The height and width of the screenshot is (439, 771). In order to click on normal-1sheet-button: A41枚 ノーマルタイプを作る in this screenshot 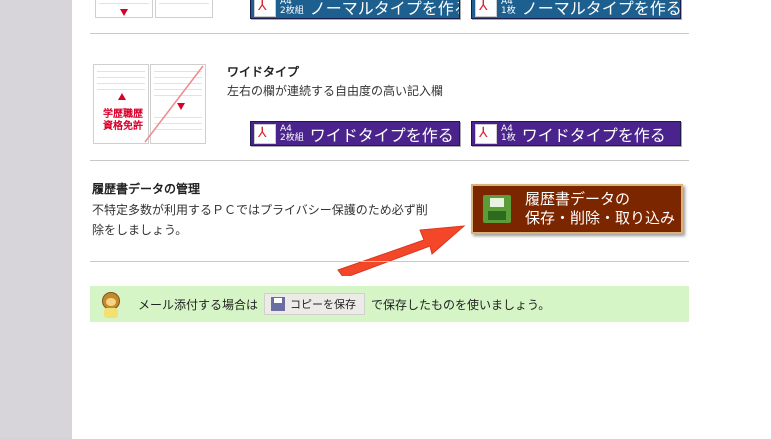, I will do `click(576, 9)`.